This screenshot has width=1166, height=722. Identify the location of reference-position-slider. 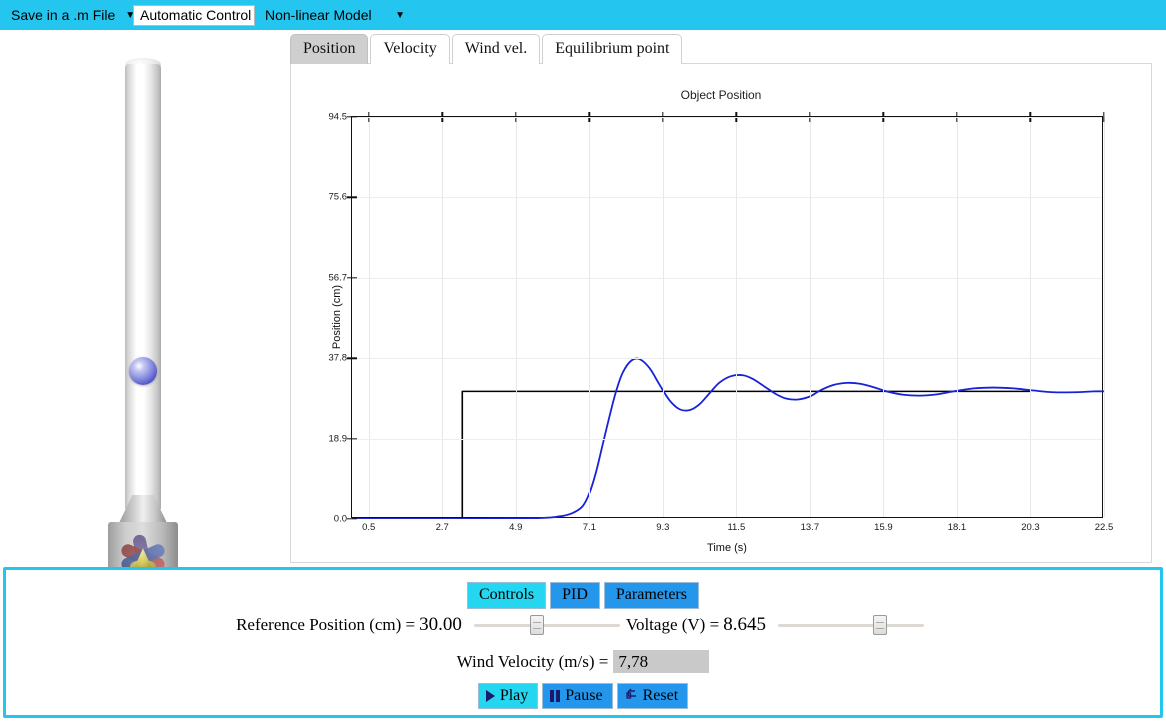
(546, 625).